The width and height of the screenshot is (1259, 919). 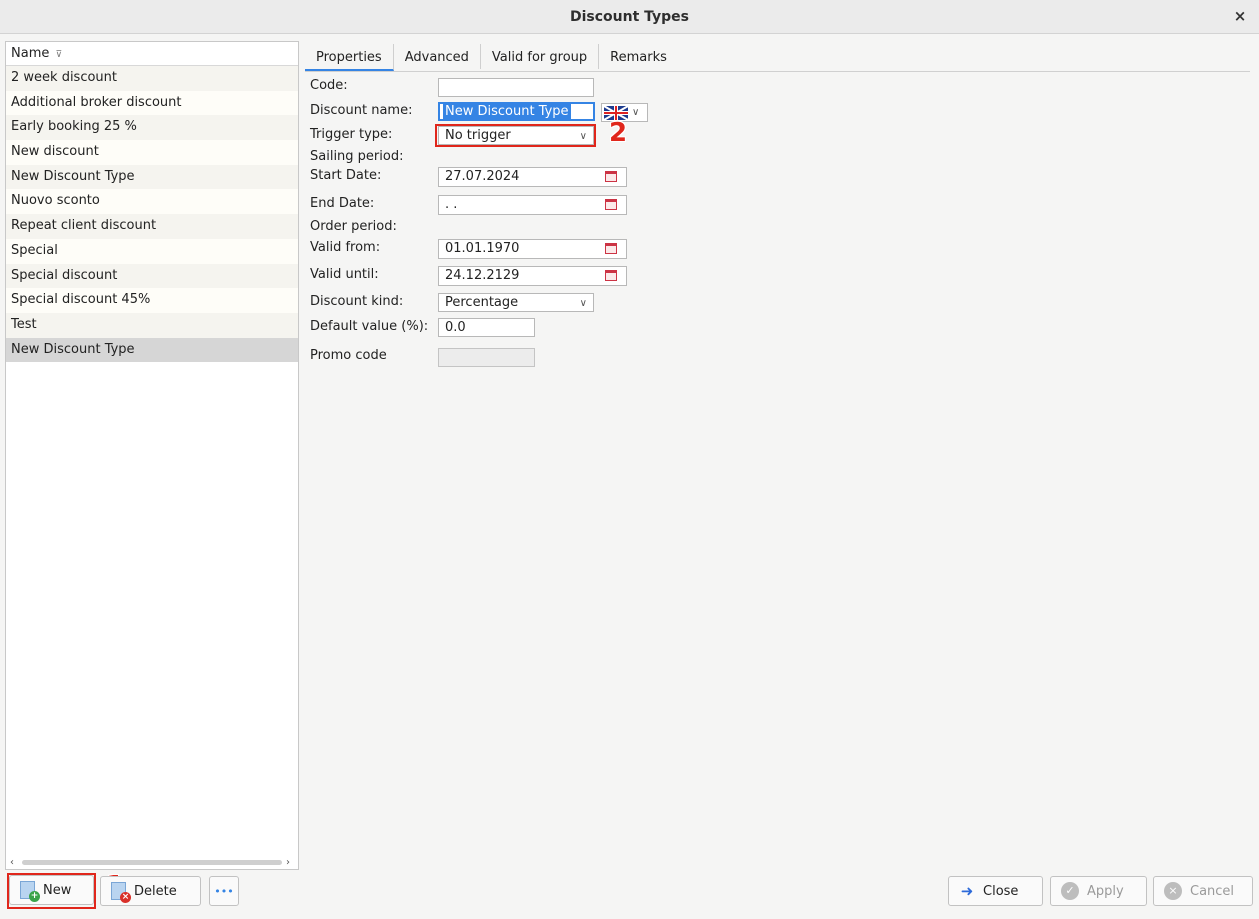 What do you see at coordinates (152, 202) in the screenshot?
I see `list-item: Nuovo sconto` at bounding box center [152, 202].